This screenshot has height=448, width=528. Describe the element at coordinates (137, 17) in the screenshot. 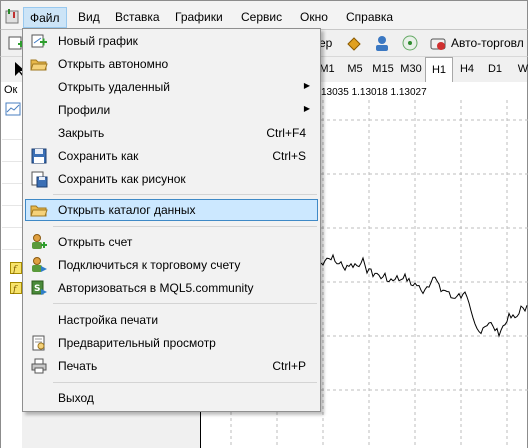

I see `menu-insert: Вставка` at that location.